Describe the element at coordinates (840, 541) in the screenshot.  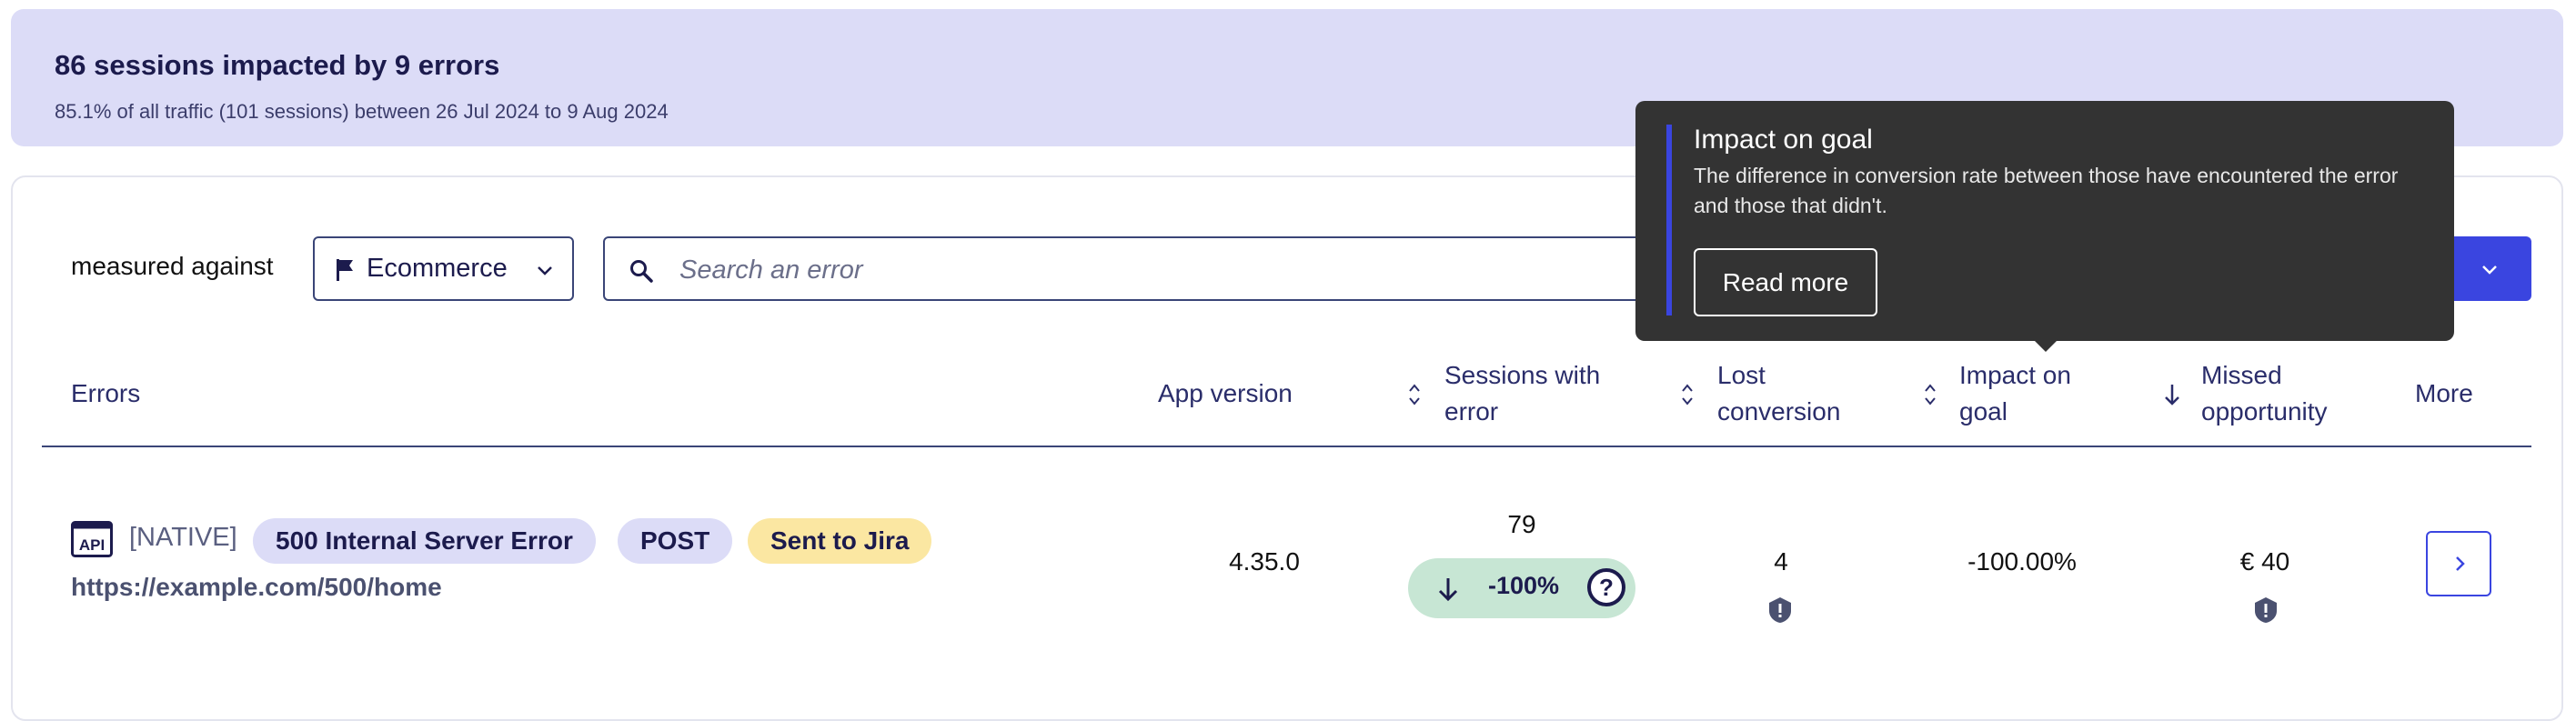
I see `jira-badge: Sent to Jira` at that location.